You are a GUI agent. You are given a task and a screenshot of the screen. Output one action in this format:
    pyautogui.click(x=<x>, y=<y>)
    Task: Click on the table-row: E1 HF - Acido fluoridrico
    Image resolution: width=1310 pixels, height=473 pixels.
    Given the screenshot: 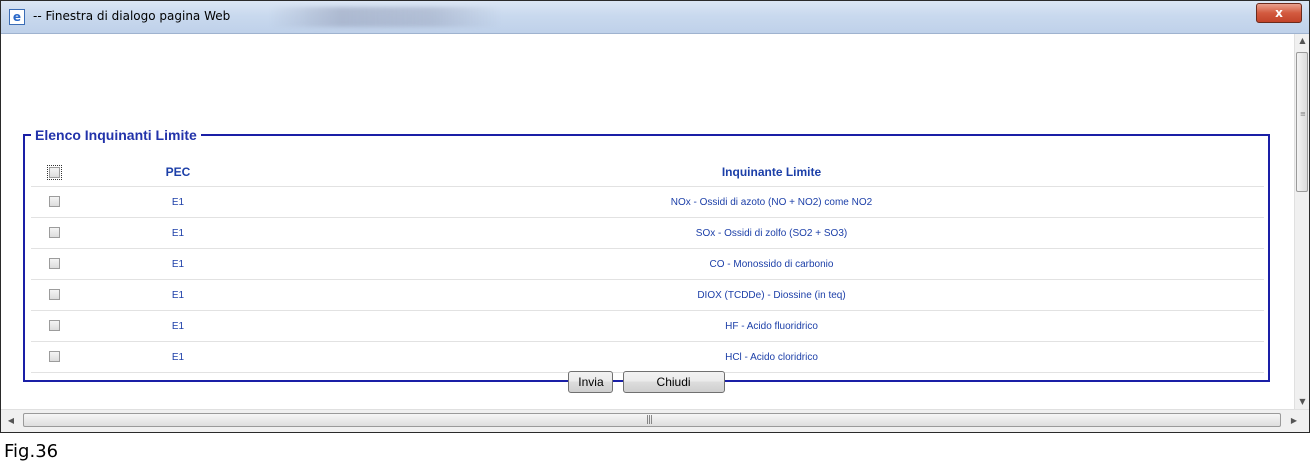 What is the action you would take?
    pyautogui.click(x=647, y=326)
    